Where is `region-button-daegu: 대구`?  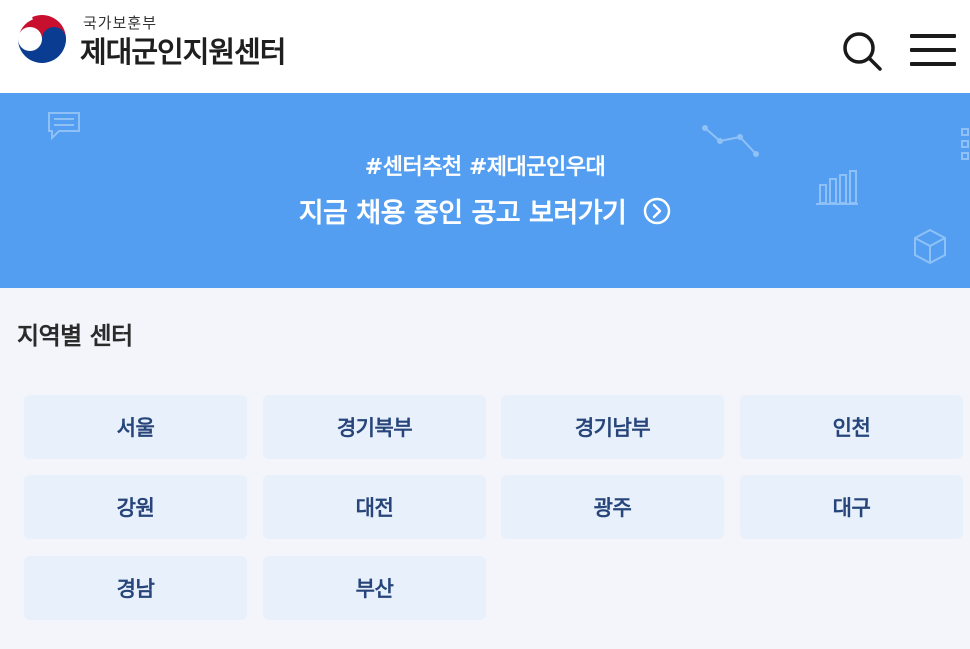
region-button-daegu: 대구 is located at coordinates (851, 507).